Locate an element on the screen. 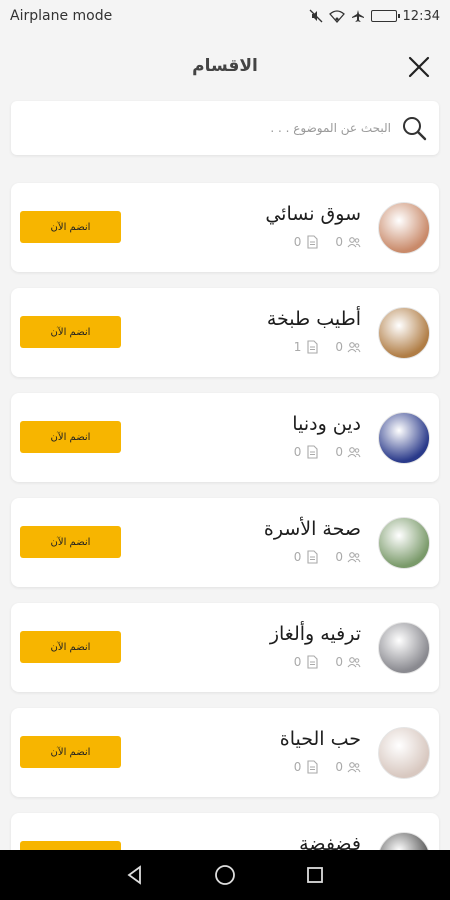 The image size is (450, 900). category-title: دين ودنيا is located at coordinates (326, 424).